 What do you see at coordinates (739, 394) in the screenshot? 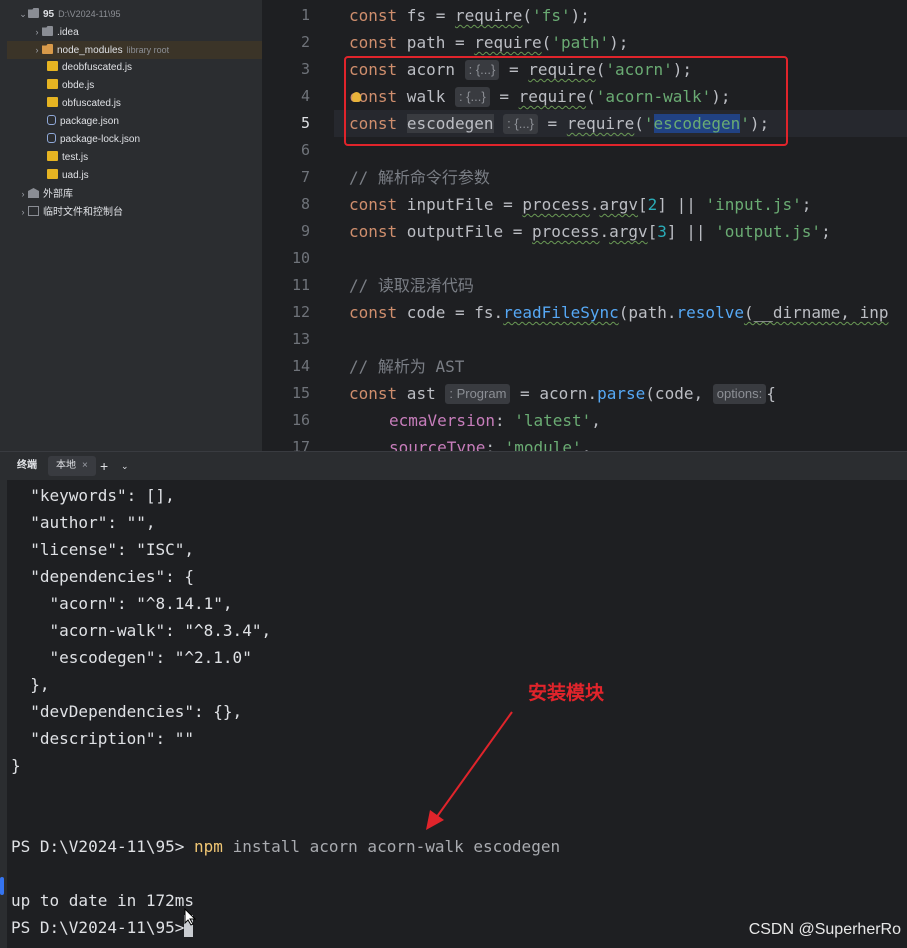
I see `parameter-hint: options:` at bounding box center [739, 394].